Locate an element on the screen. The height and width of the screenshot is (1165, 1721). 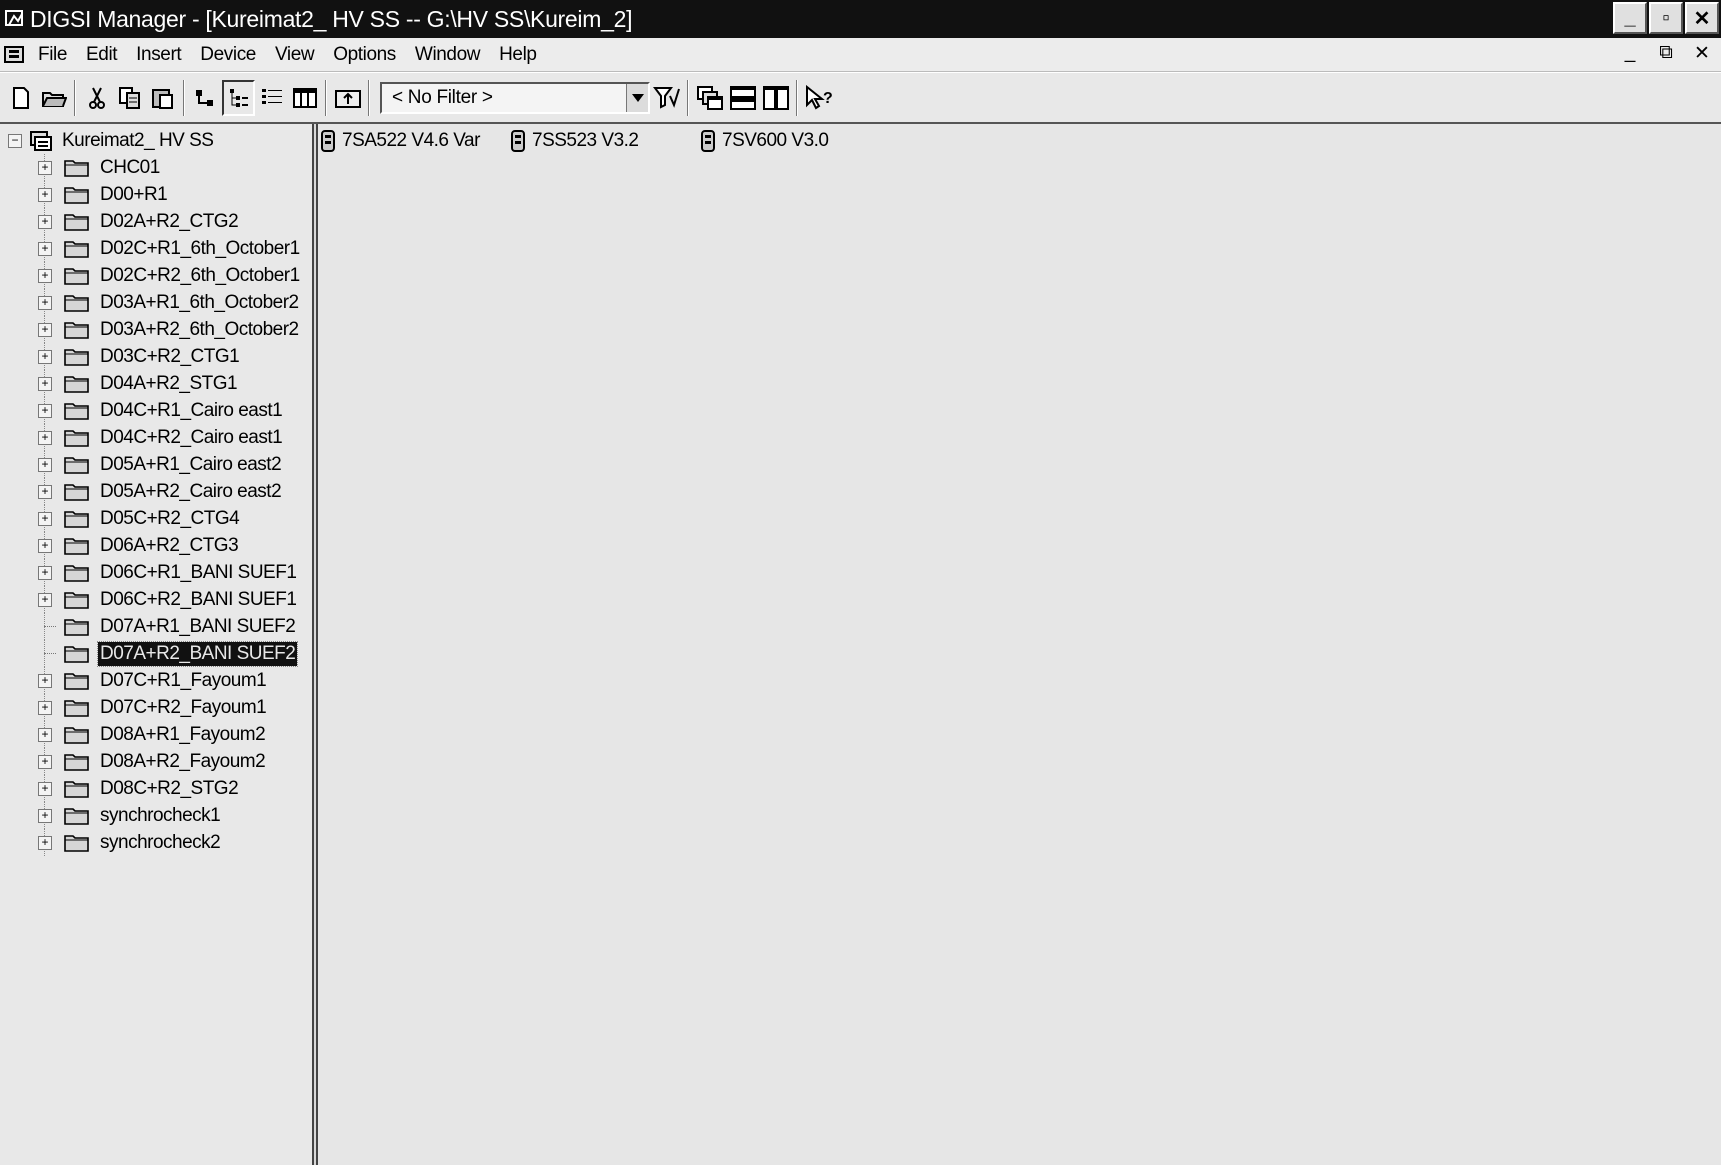
chevron-down-icon is located at coordinates (637, 97).